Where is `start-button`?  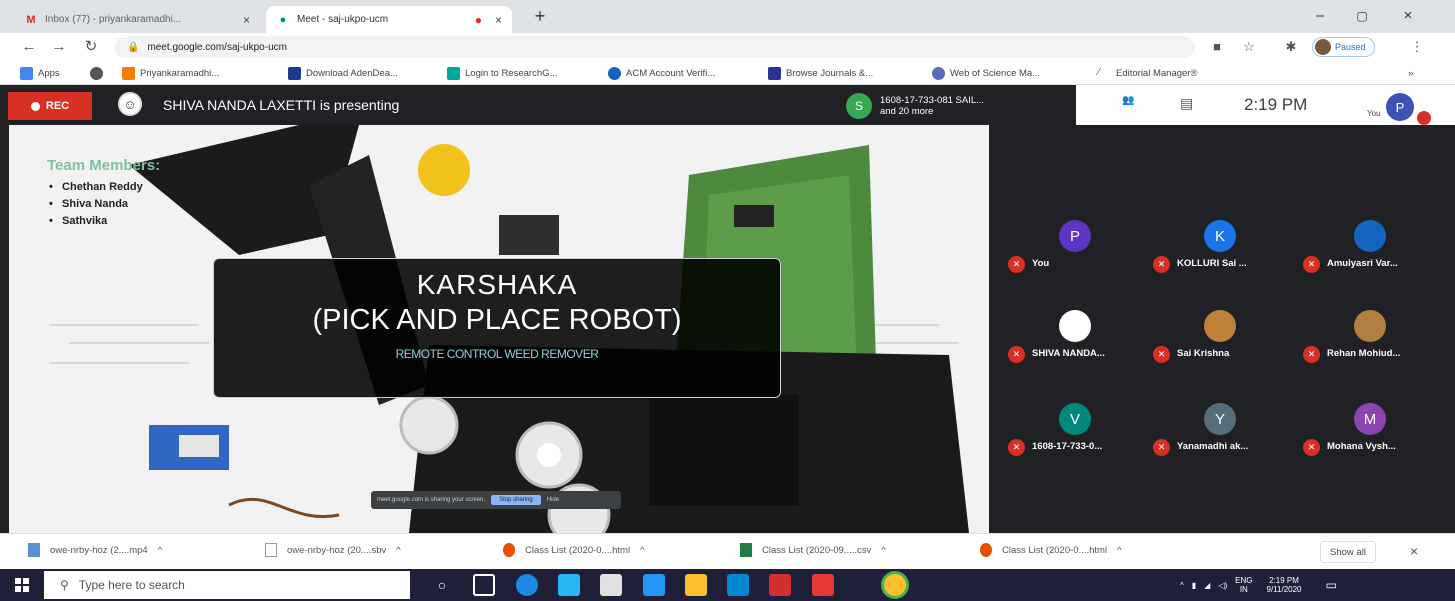 start-button is located at coordinates (22, 585).